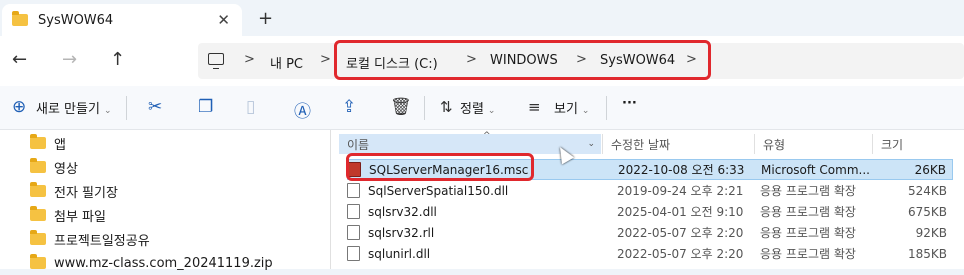 This screenshot has height=275, width=964. What do you see at coordinates (402, 211) in the screenshot?
I see `file-name: sqlsrv32.dll` at bounding box center [402, 211].